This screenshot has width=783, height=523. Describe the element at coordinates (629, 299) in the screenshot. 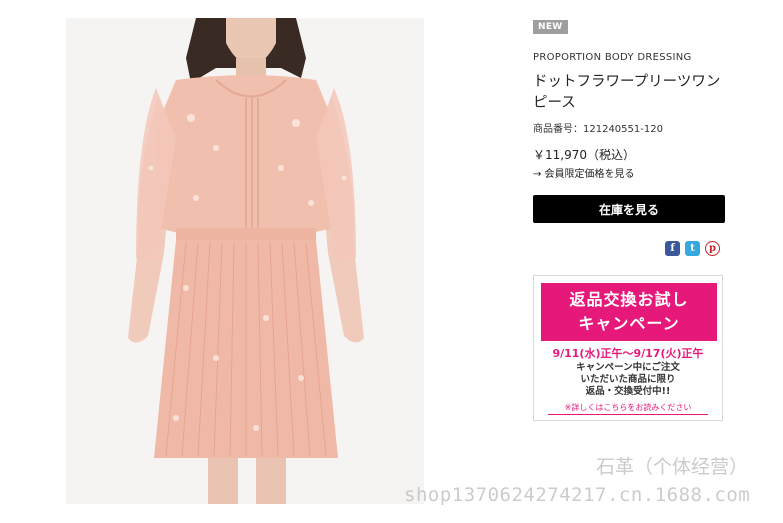

I see `campaign-heading-line1: 返品交換お試し` at that location.